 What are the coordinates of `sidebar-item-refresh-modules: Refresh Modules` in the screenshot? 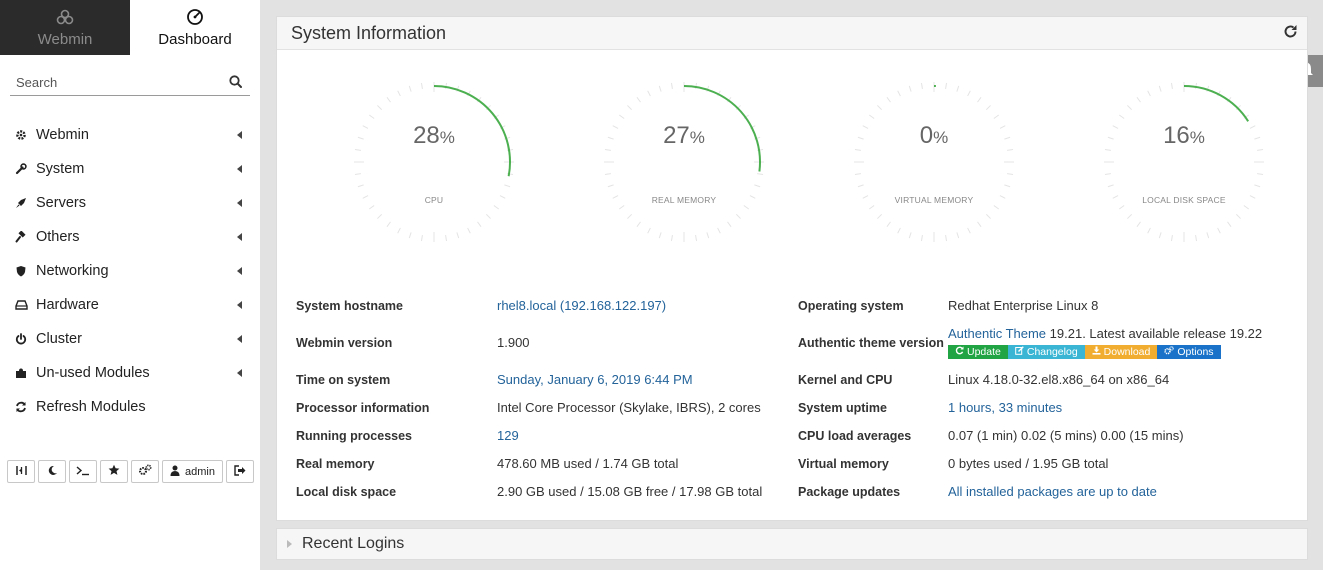 It's located at (130, 407).